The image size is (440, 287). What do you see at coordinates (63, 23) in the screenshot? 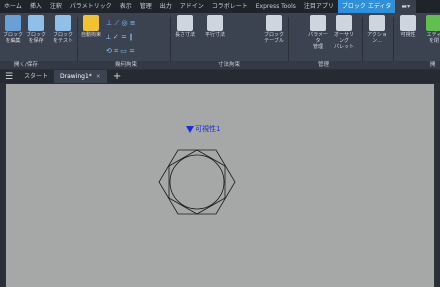
I see `block-test-icon` at bounding box center [63, 23].